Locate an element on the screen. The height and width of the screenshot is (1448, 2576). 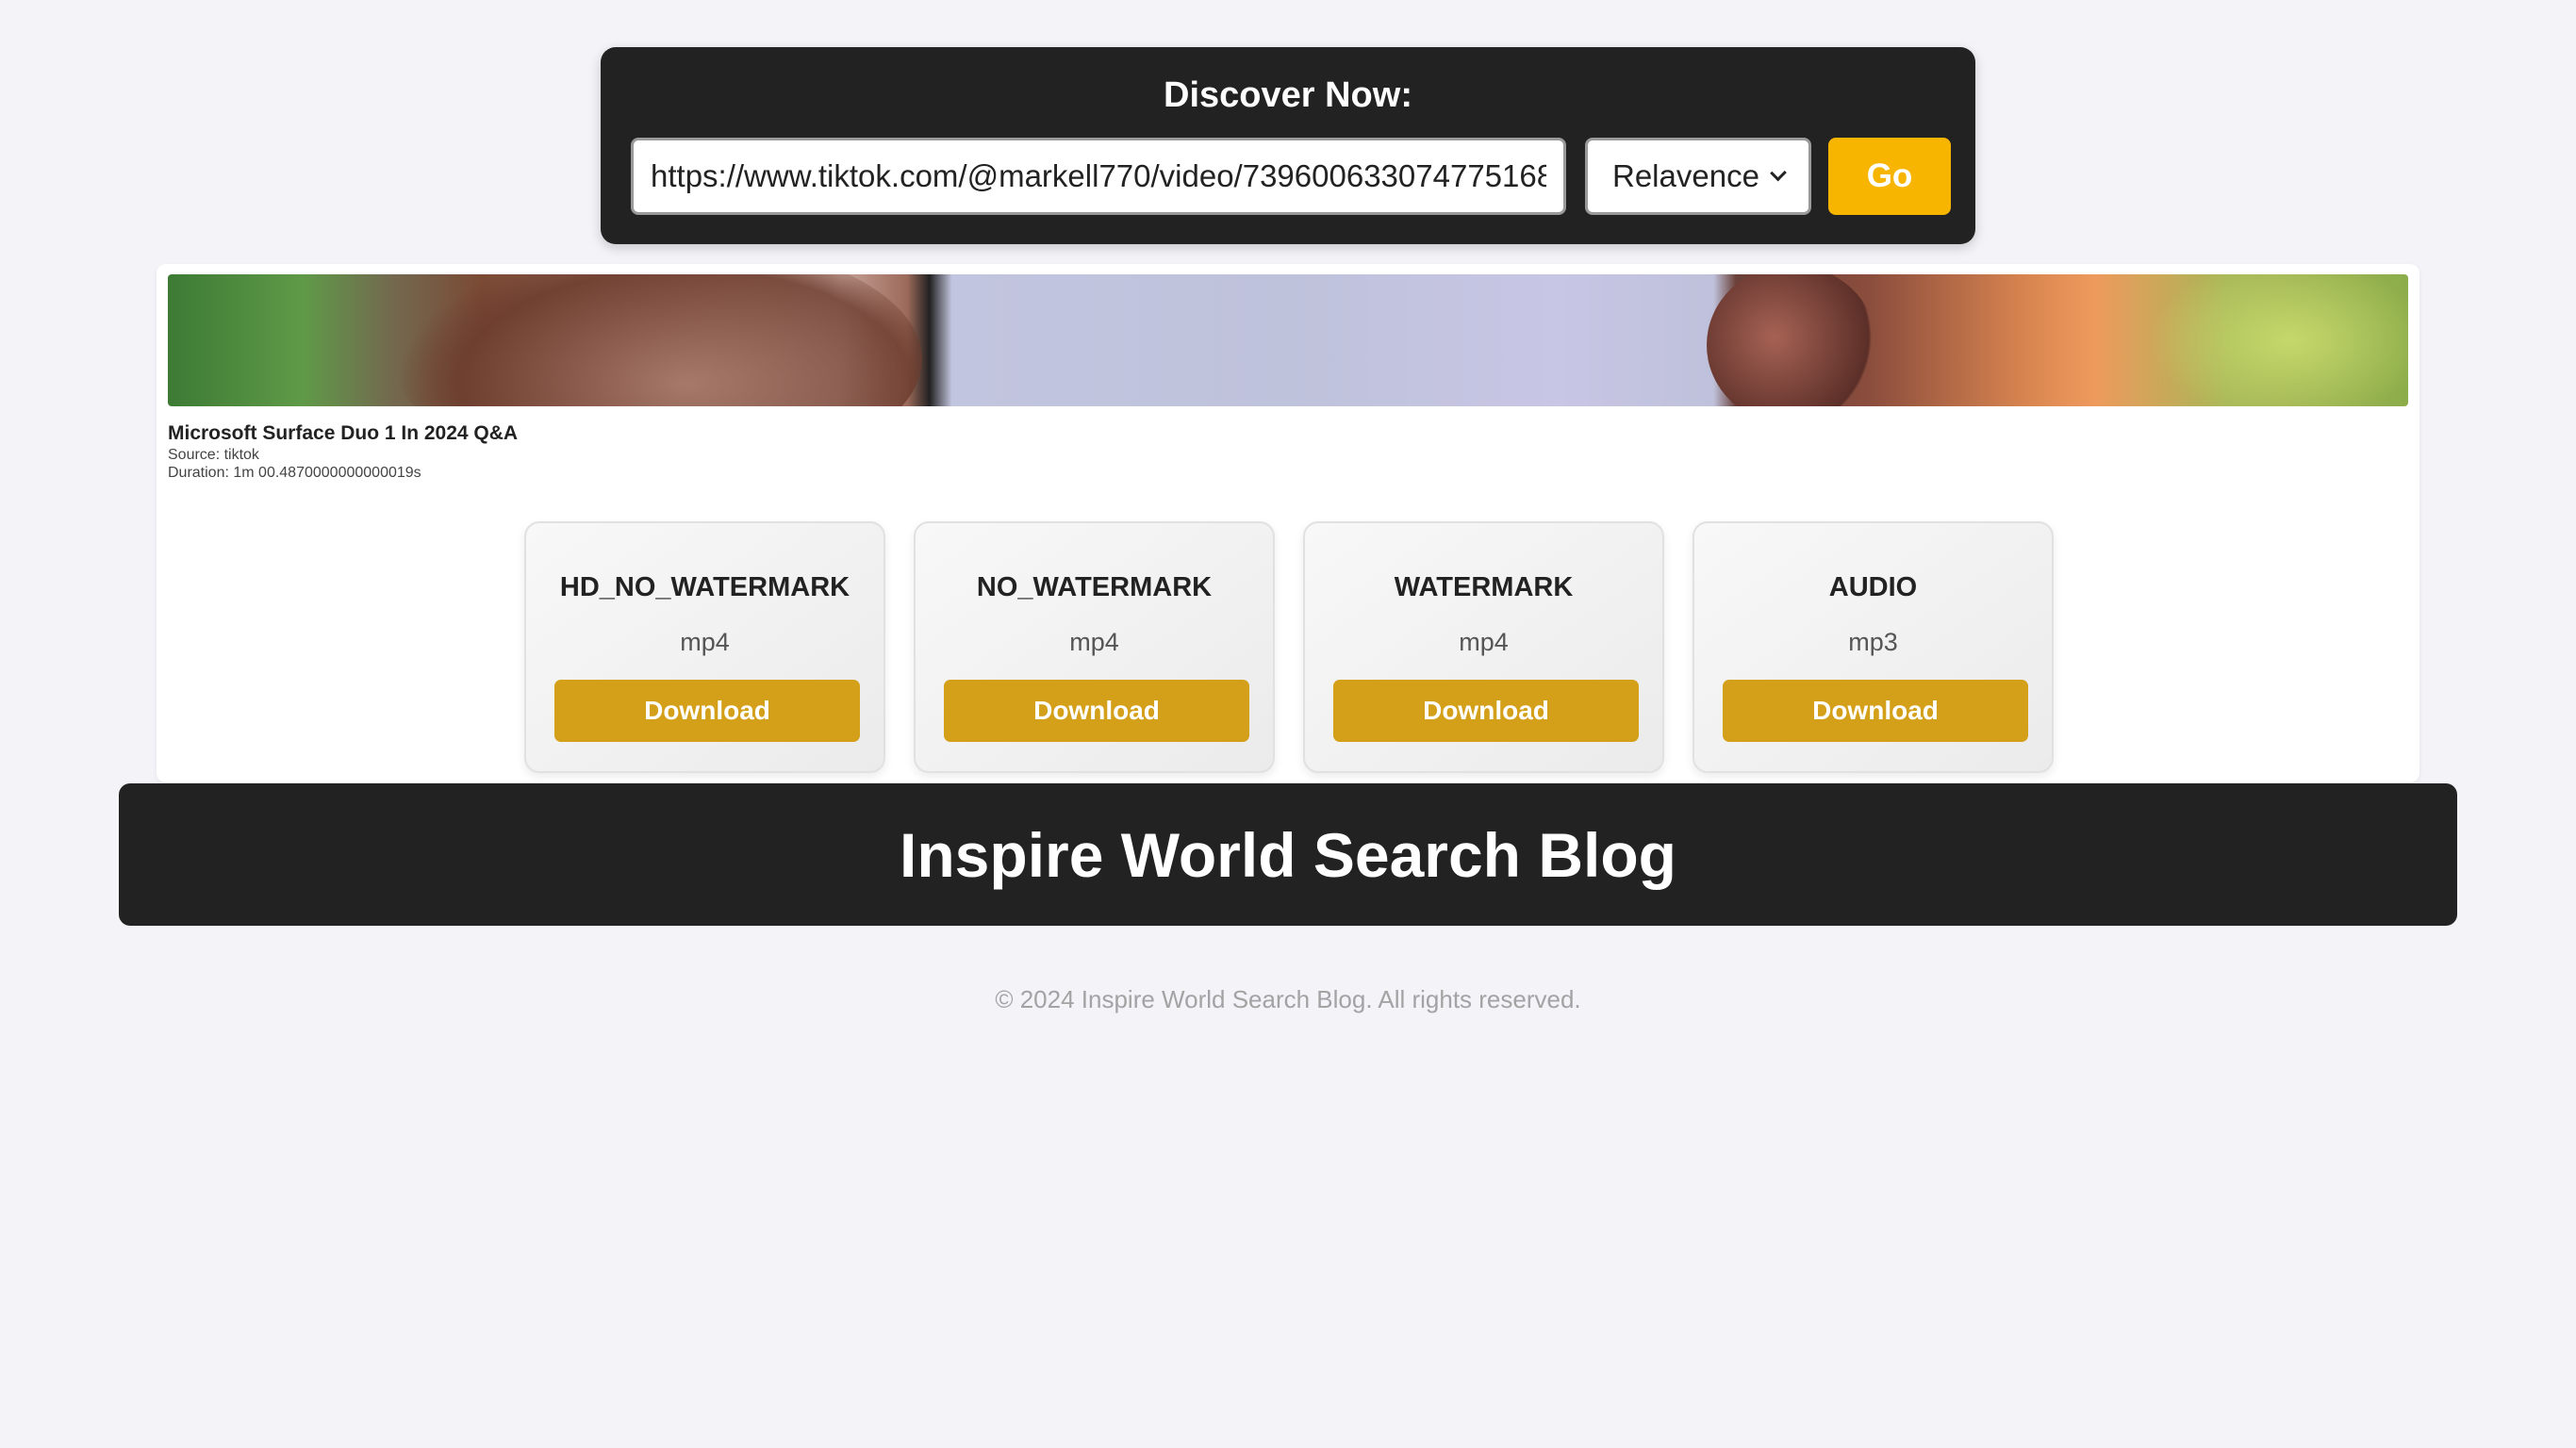
search-panel: Discover Now: Relavence Go is located at coordinates (1288, 145).